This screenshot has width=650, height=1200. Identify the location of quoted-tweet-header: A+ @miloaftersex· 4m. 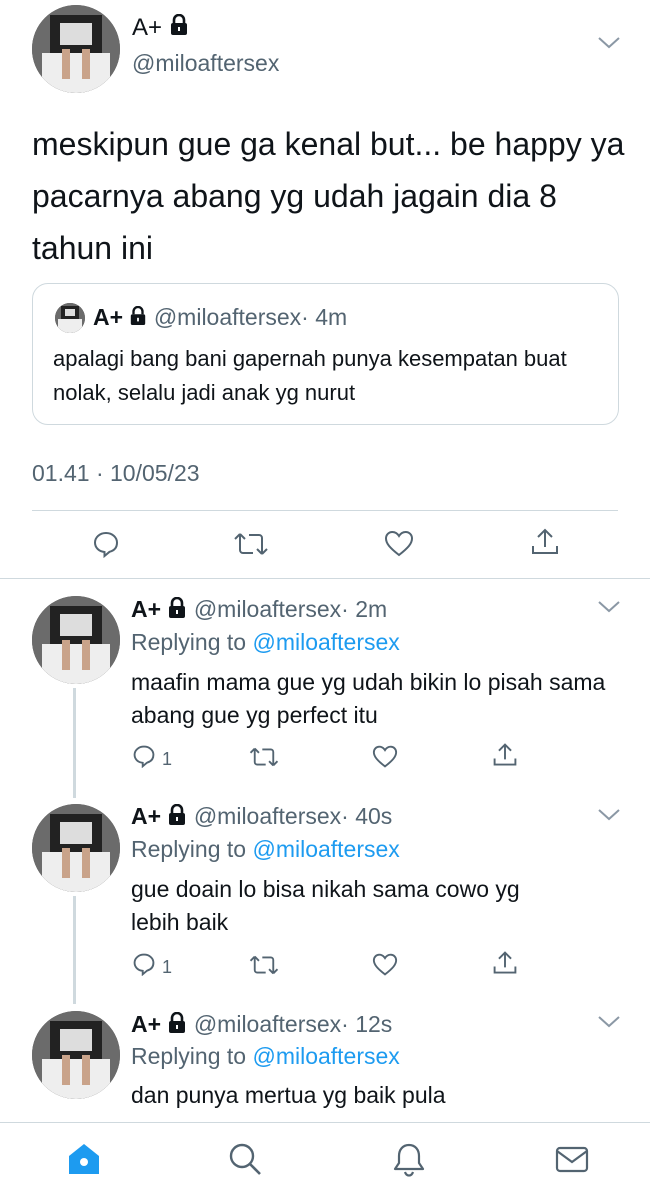
(220, 318).